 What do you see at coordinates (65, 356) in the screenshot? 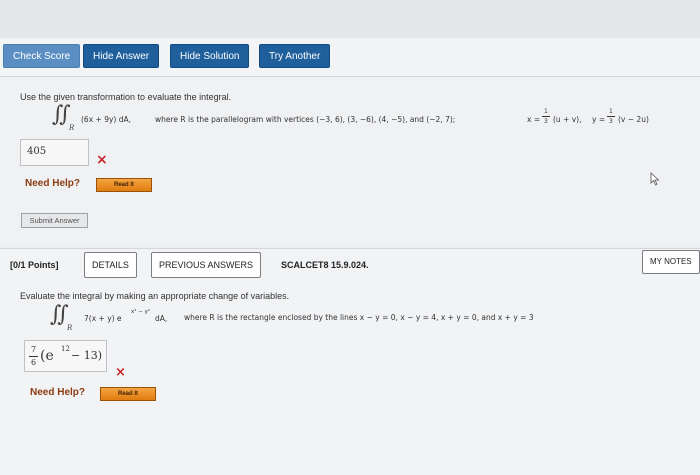
I see `question-2-answer-field: 7 6 (e 12 − 13)` at bounding box center [65, 356].